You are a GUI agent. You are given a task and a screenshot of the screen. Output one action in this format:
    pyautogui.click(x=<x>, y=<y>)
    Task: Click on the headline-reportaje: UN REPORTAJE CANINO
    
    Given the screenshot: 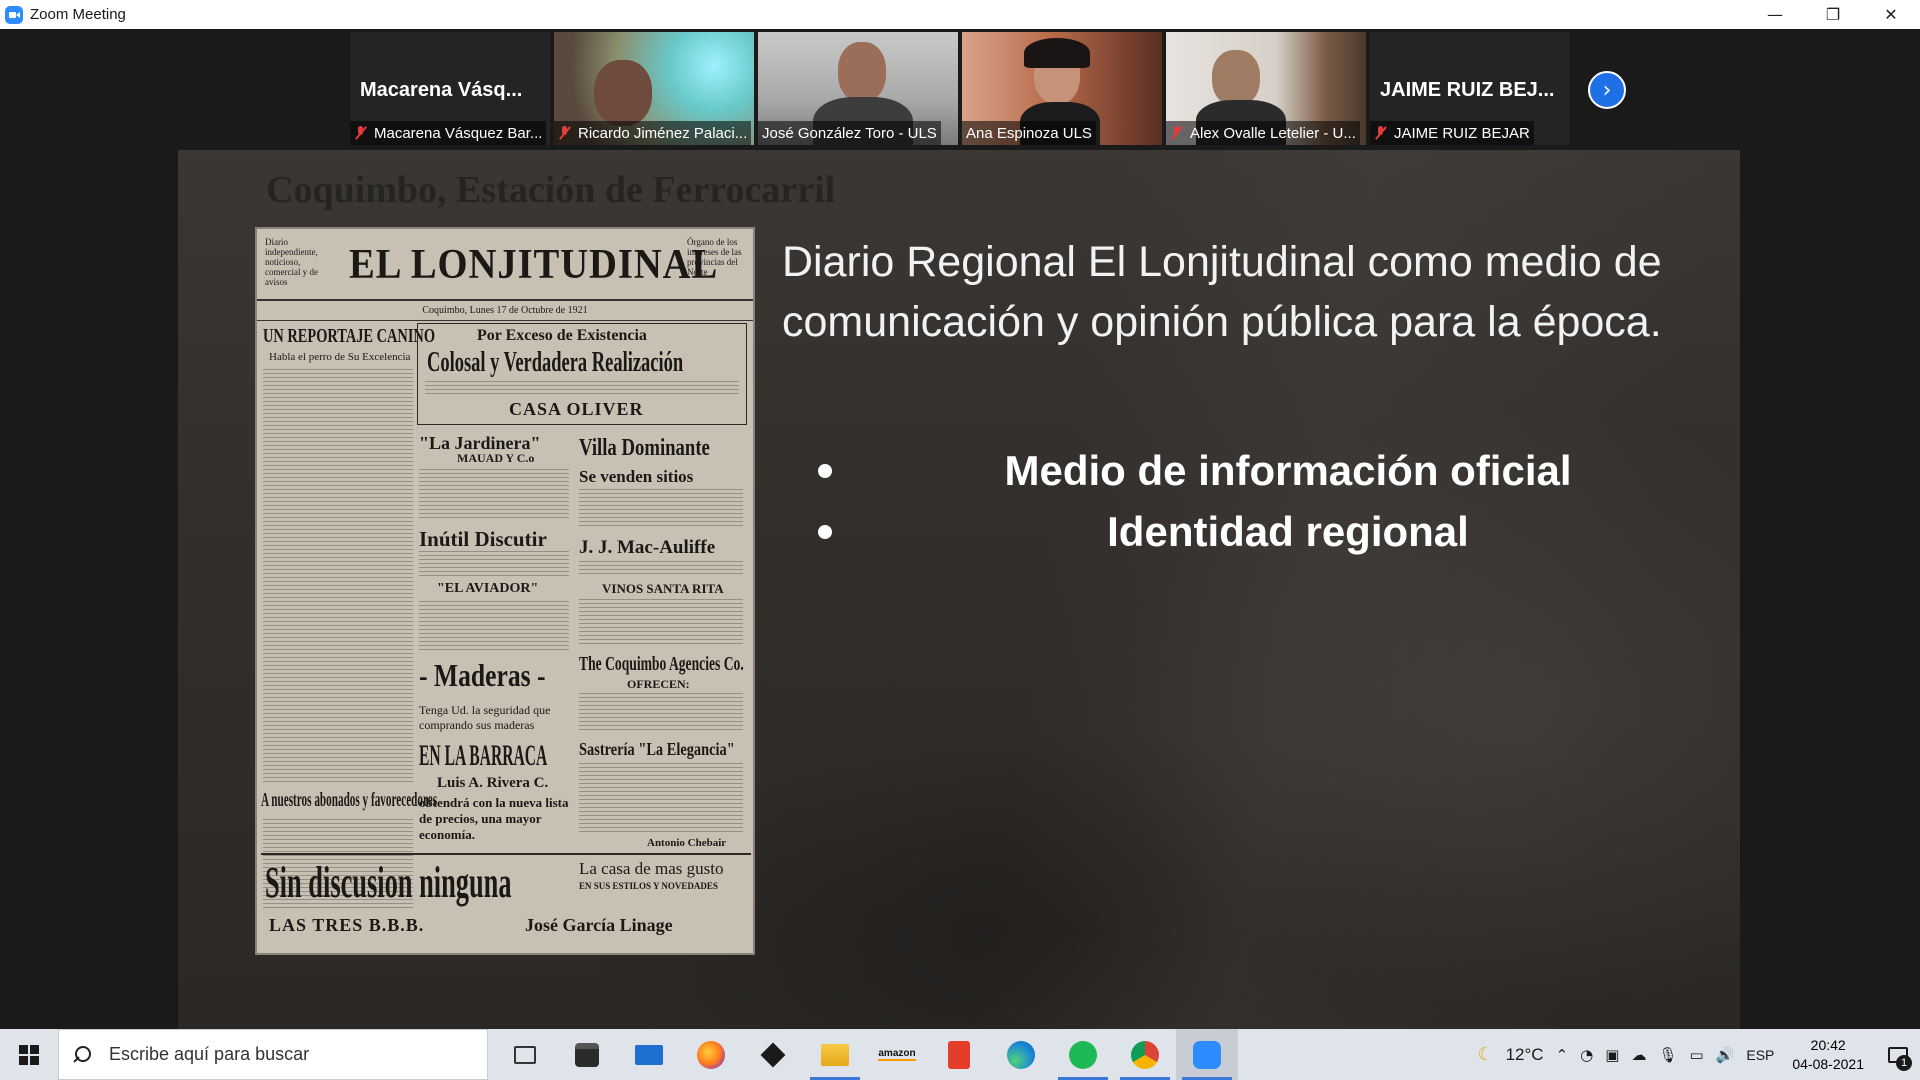 What is the action you would take?
    pyautogui.click(x=349, y=336)
    